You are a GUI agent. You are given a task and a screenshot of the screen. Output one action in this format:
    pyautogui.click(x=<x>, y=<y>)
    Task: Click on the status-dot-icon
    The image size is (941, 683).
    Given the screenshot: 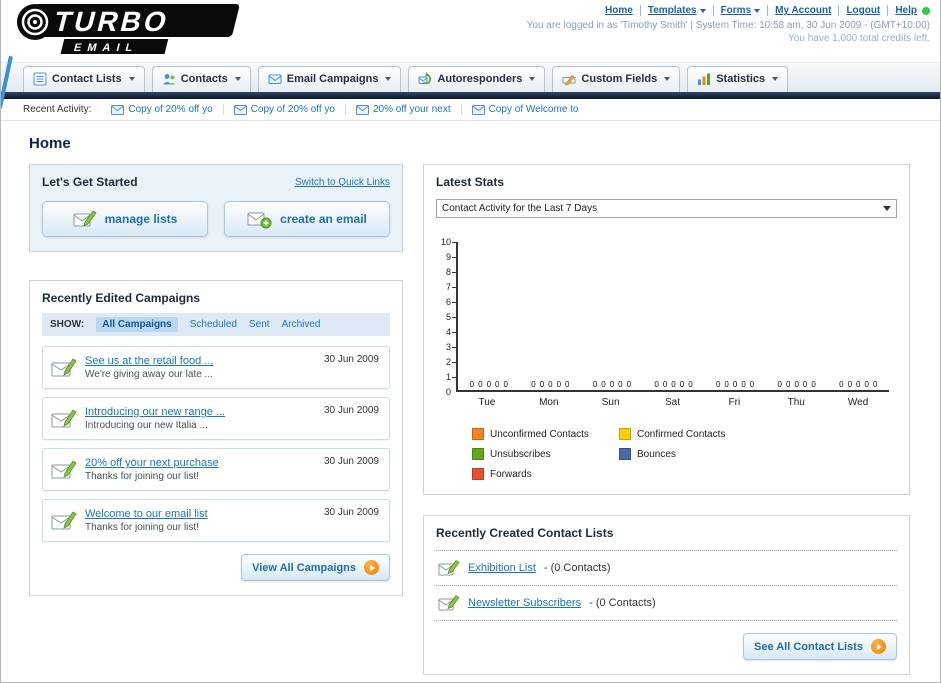 What is the action you would take?
    pyautogui.click(x=926, y=10)
    